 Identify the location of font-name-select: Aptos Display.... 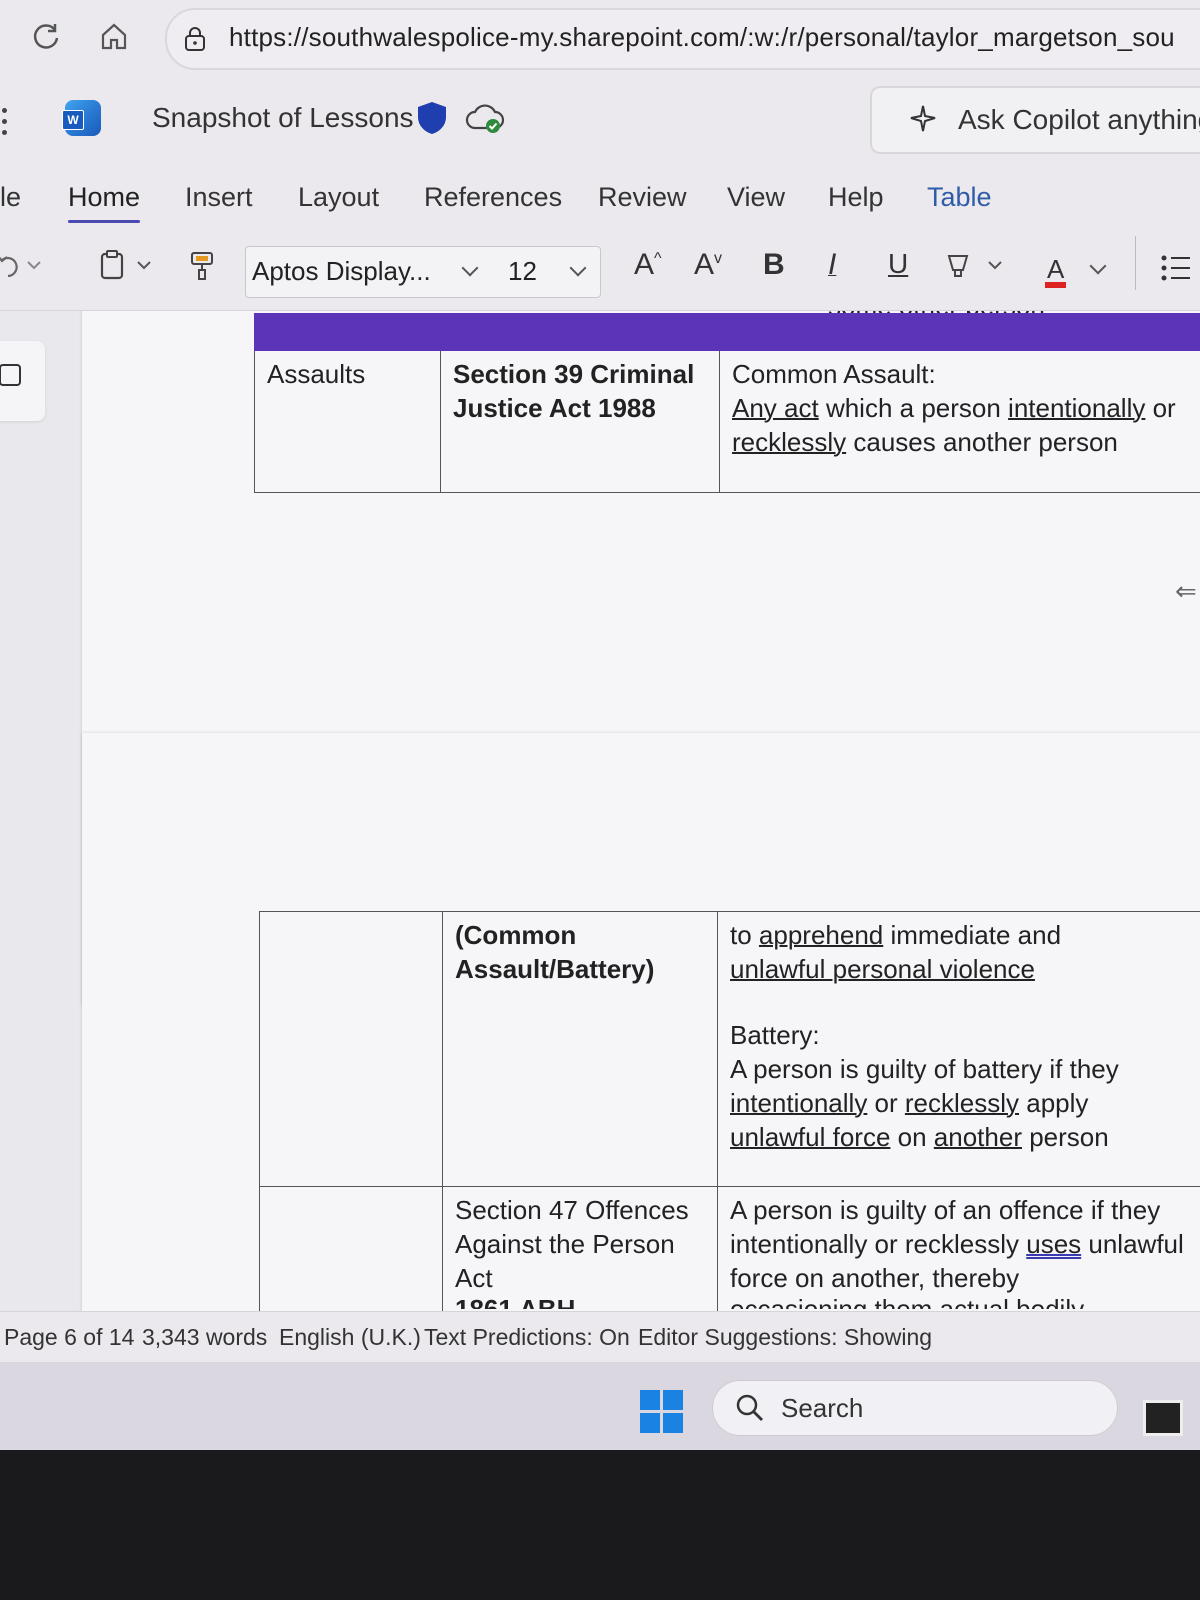
(368, 272).